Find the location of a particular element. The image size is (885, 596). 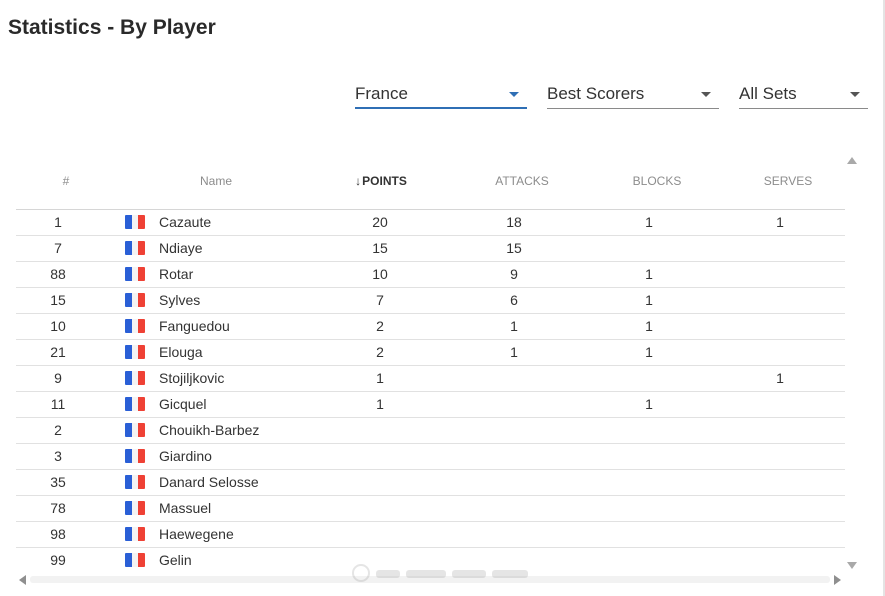

column-header-points: ↓POINTS is located at coordinates (381, 181).